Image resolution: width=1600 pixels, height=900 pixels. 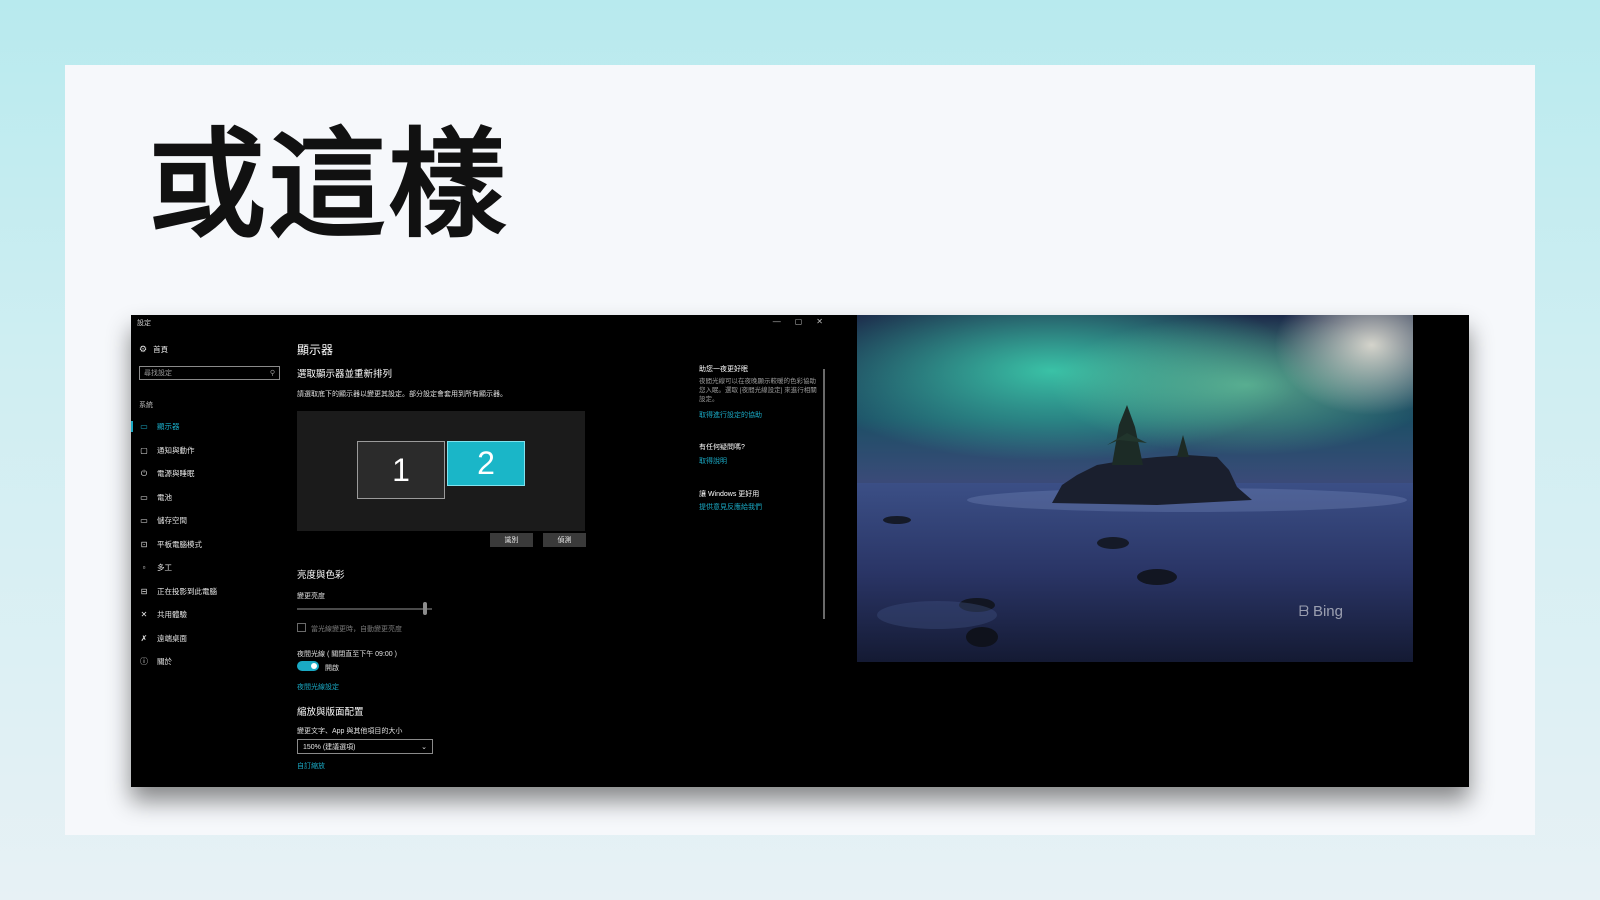 What do you see at coordinates (176, 474) in the screenshot?
I see `sidebar-item-label: 電源與睡眠` at bounding box center [176, 474].